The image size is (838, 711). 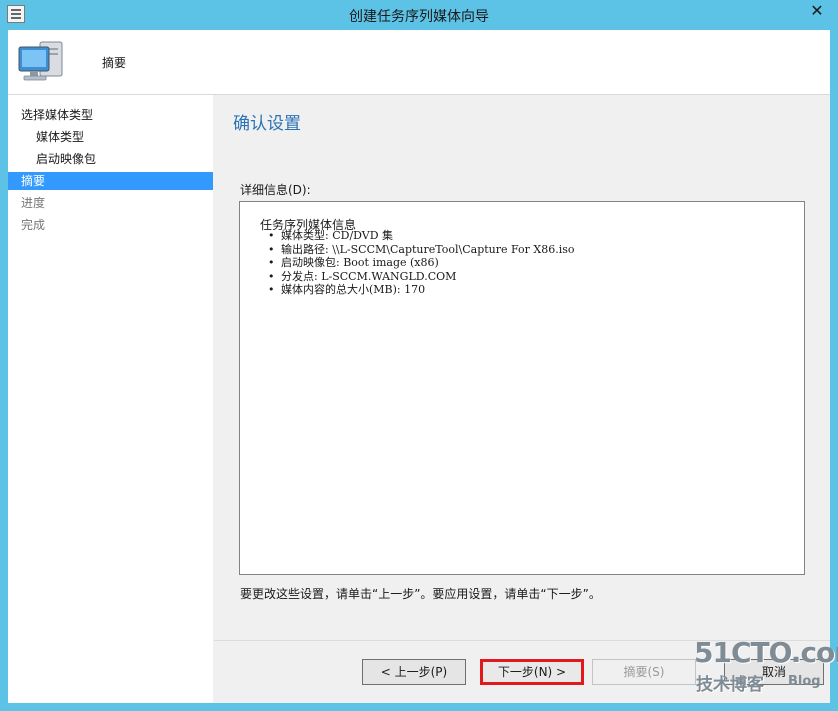 I want to click on detail-total-size: • 媒体内容的总大小(MB): 170, so click(x=347, y=289).